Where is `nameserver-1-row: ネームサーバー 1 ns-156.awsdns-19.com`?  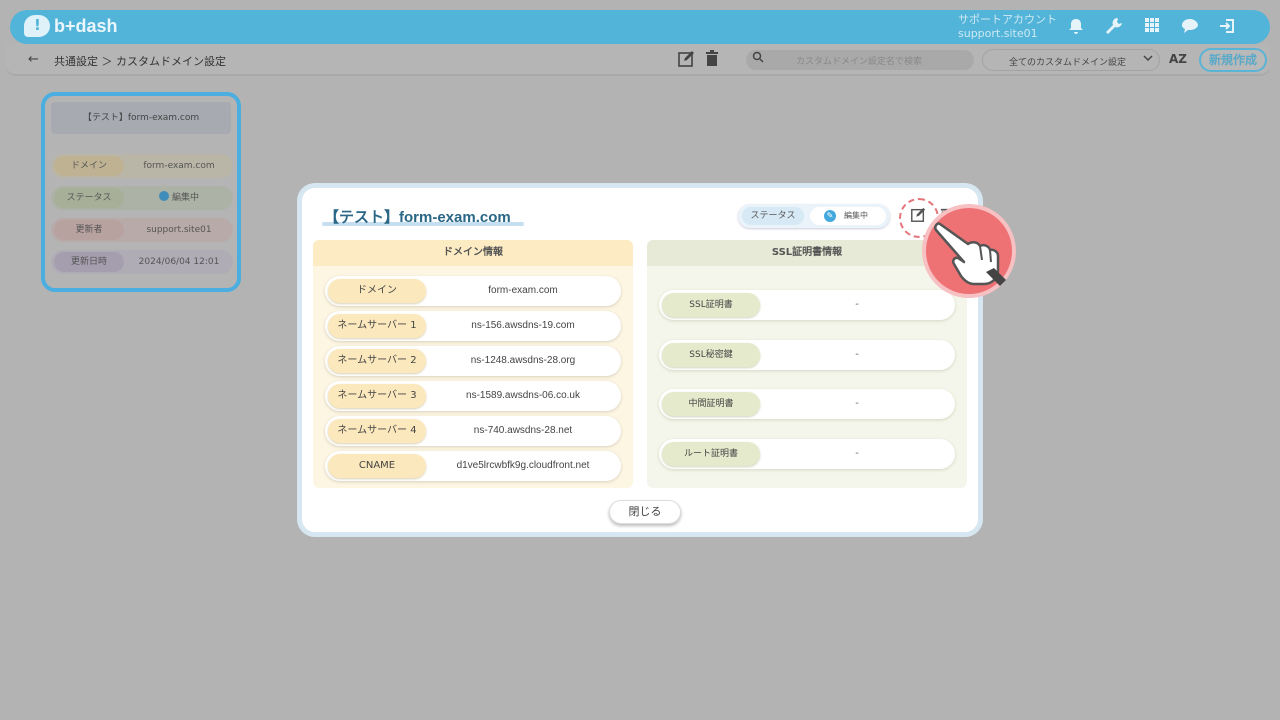
nameserver-1-row: ネームサーバー 1 ns-156.awsdns-19.com is located at coordinates (473, 326).